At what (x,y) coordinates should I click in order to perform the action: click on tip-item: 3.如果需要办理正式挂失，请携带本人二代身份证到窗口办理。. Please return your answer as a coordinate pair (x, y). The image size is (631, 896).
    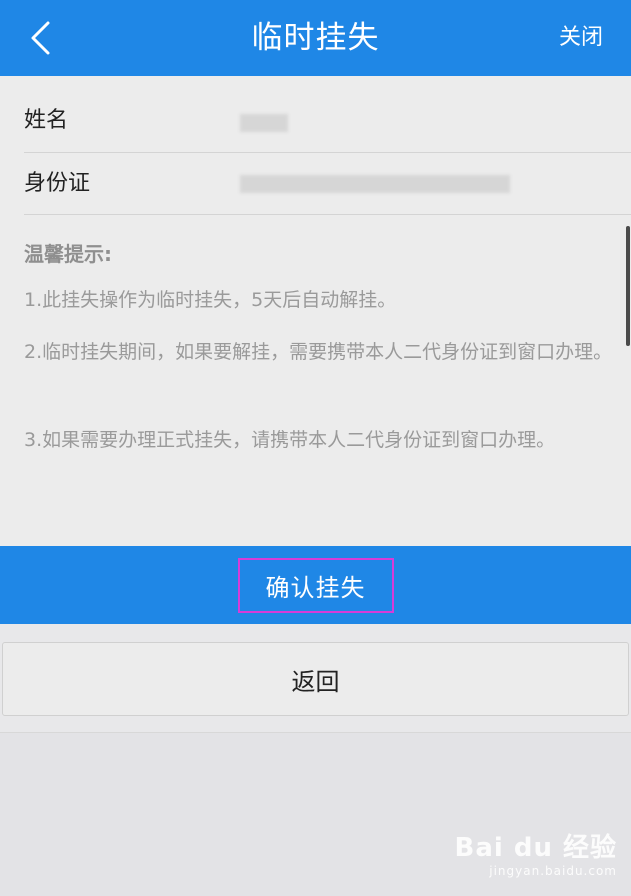
    Looking at the image, I should click on (290, 440).